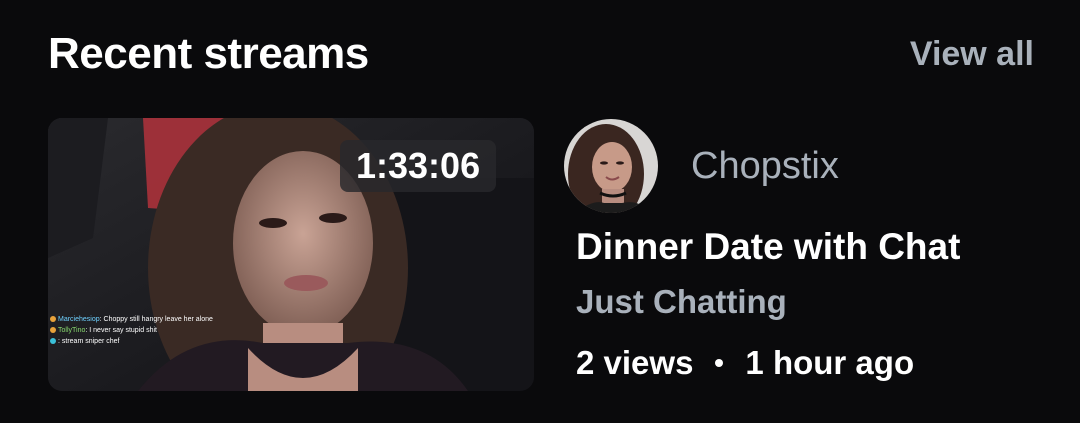 The image size is (1080, 423). Describe the element at coordinates (830, 362) in the screenshot. I see `stream-age: 1 hour ago` at that location.